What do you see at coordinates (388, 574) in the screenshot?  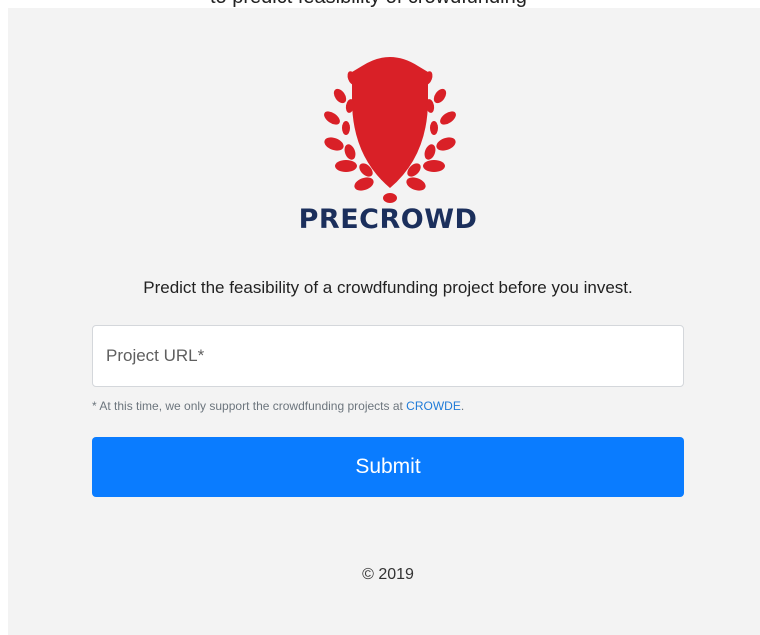 I see `copyright-footer: © 2019` at bounding box center [388, 574].